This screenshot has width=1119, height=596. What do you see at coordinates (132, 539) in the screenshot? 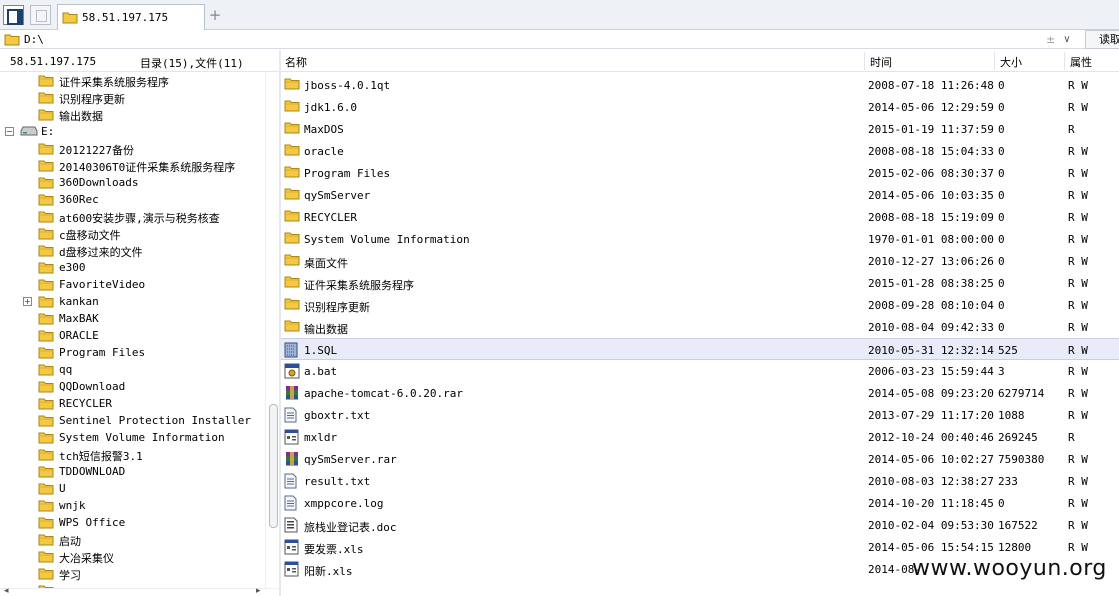
I see `tree-item: 启动` at bounding box center [132, 539].